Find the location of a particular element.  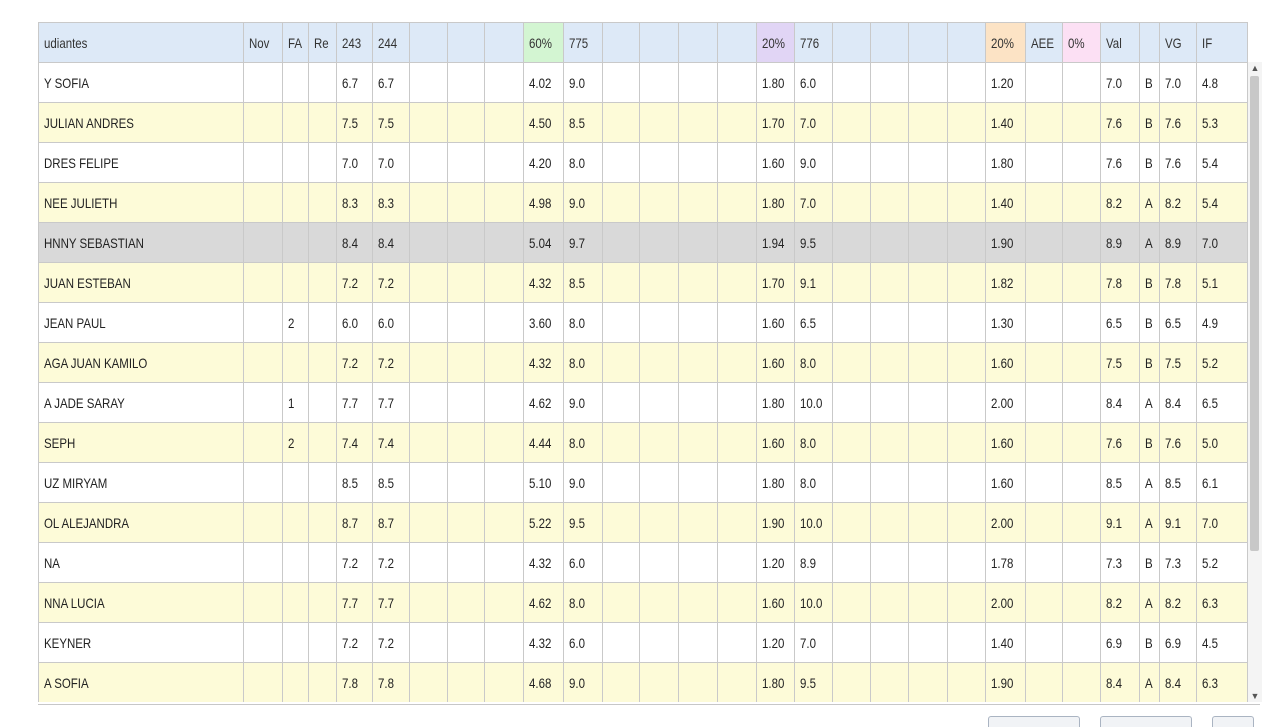

cell-vg: 7.3 is located at coordinates (1178, 562).